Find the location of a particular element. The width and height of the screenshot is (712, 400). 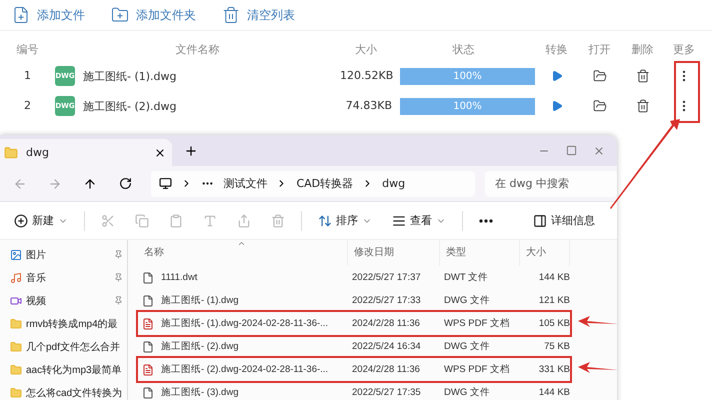

modified-date: 2022/5/27 17:33 is located at coordinates (386, 300).